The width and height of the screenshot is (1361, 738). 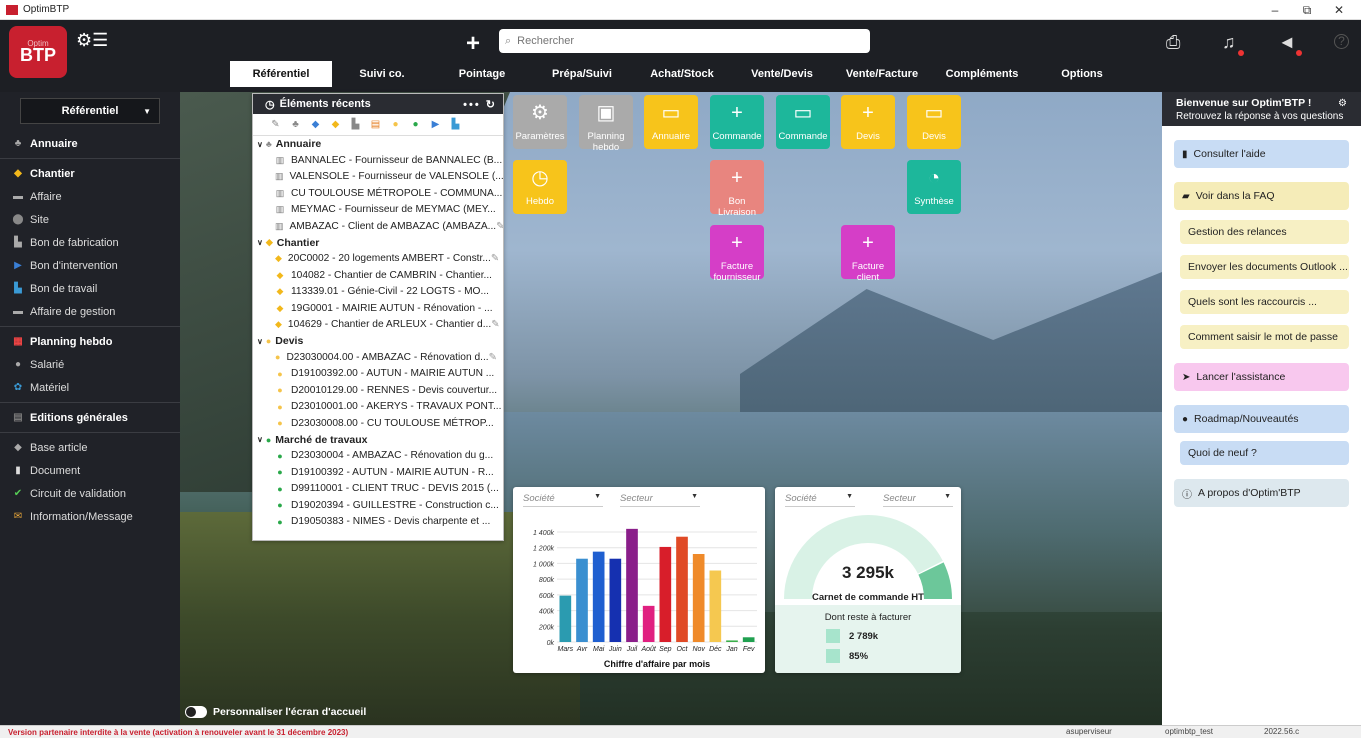 I want to click on help-button: ▮ Consulter l'aide, so click(x=1261, y=154).